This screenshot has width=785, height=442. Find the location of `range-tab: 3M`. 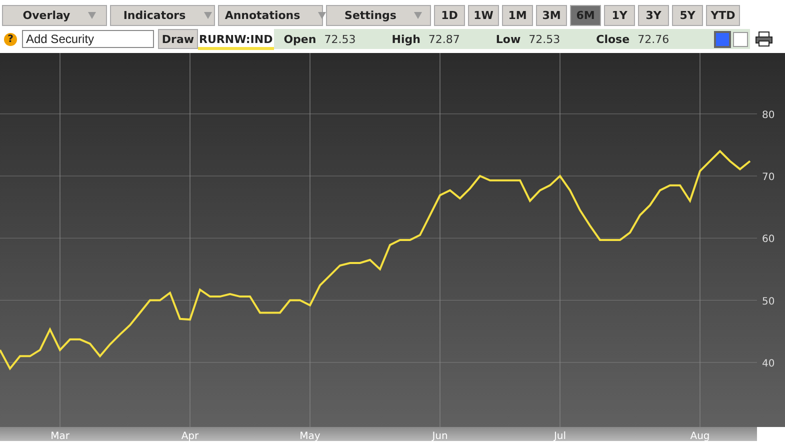

range-tab: 3M is located at coordinates (551, 15).